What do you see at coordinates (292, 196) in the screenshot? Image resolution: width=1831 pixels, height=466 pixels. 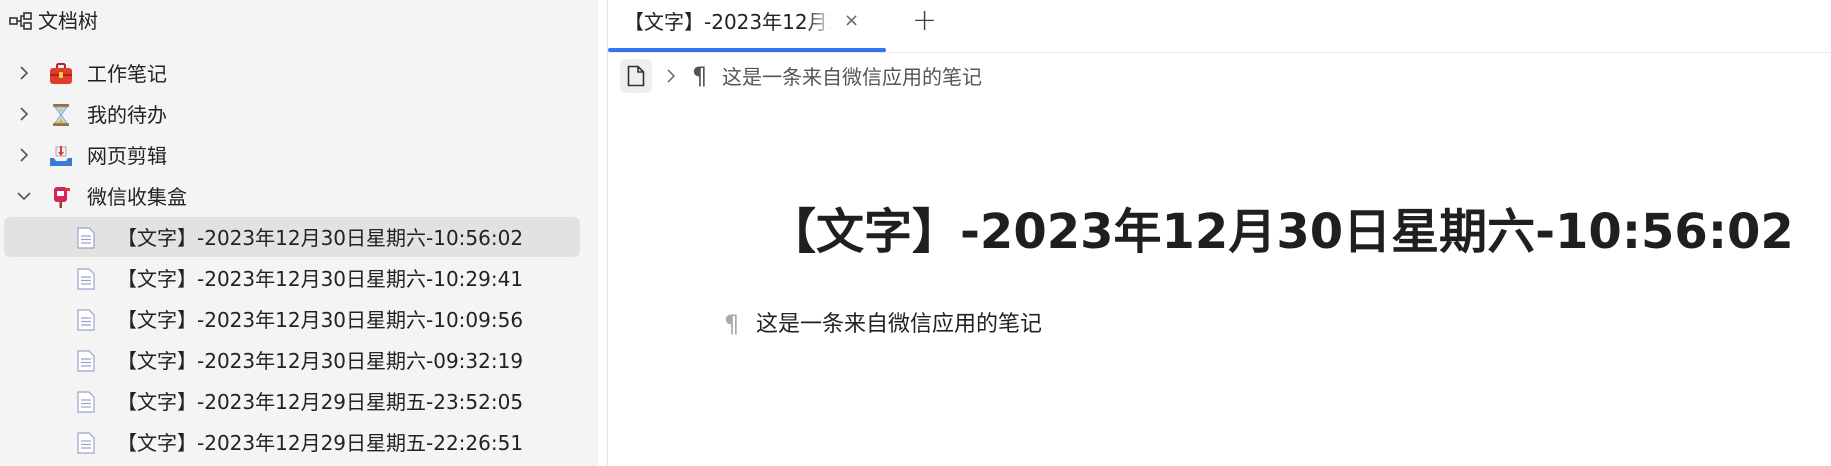 I see `notebook-item-wechat-inbox: 微信收集盒` at bounding box center [292, 196].